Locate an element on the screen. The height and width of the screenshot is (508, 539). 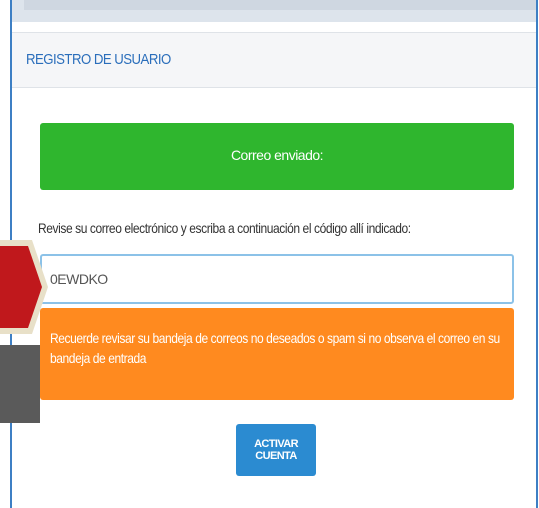
success-alert: Correo enviado: is located at coordinates (277, 156).